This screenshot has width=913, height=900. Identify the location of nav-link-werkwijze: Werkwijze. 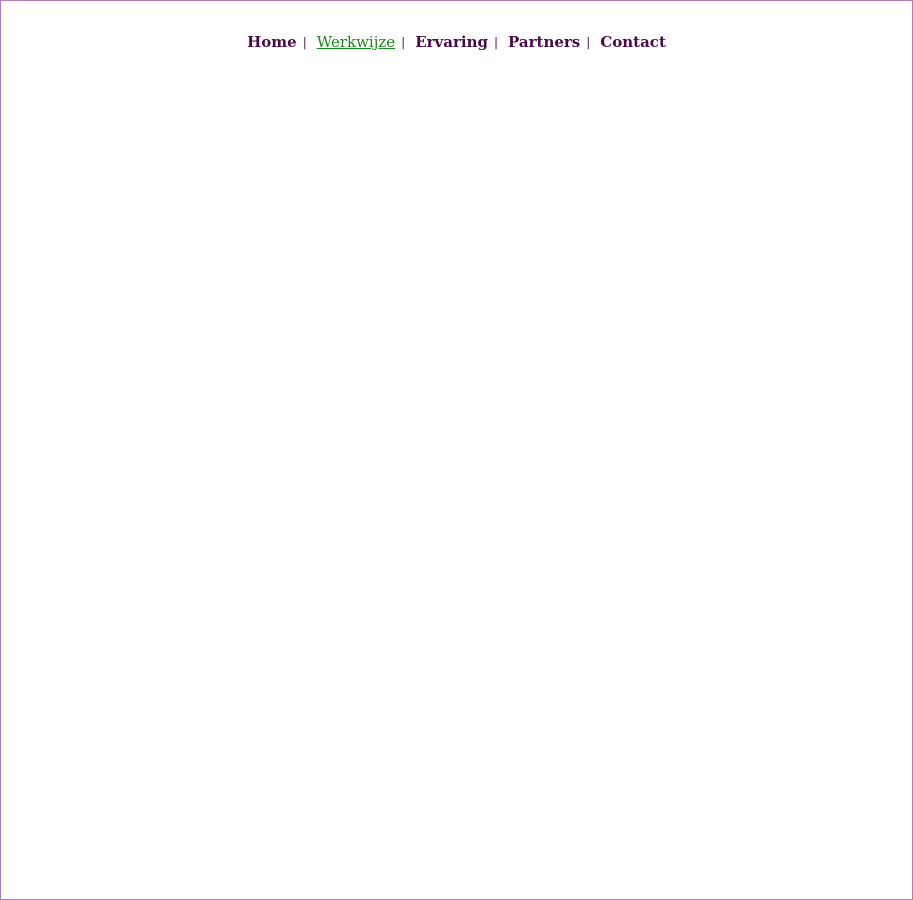
(356, 42).